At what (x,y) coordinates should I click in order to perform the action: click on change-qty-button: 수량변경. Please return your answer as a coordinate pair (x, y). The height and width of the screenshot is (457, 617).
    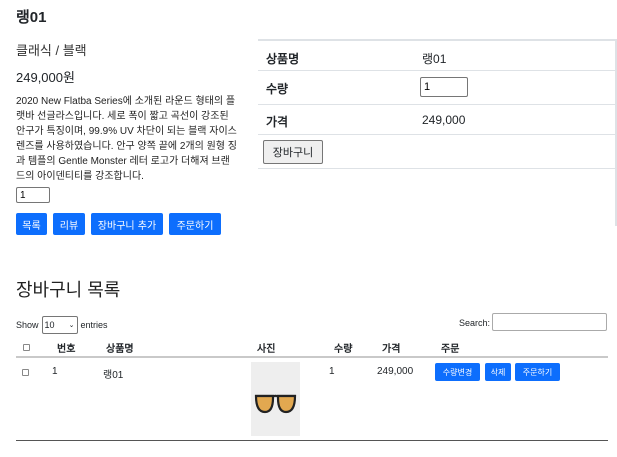
    Looking at the image, I should click on (457, 372).